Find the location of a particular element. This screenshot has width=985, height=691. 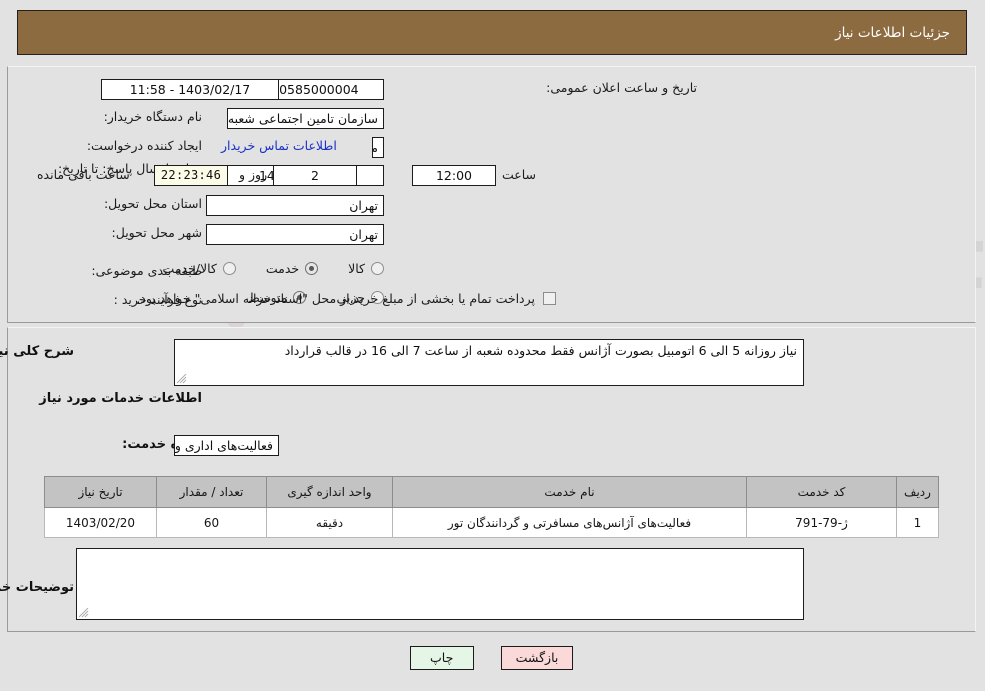

subject-classification-options: کالا خدمت کالا/خدمت is located at coordinates (274, 268).